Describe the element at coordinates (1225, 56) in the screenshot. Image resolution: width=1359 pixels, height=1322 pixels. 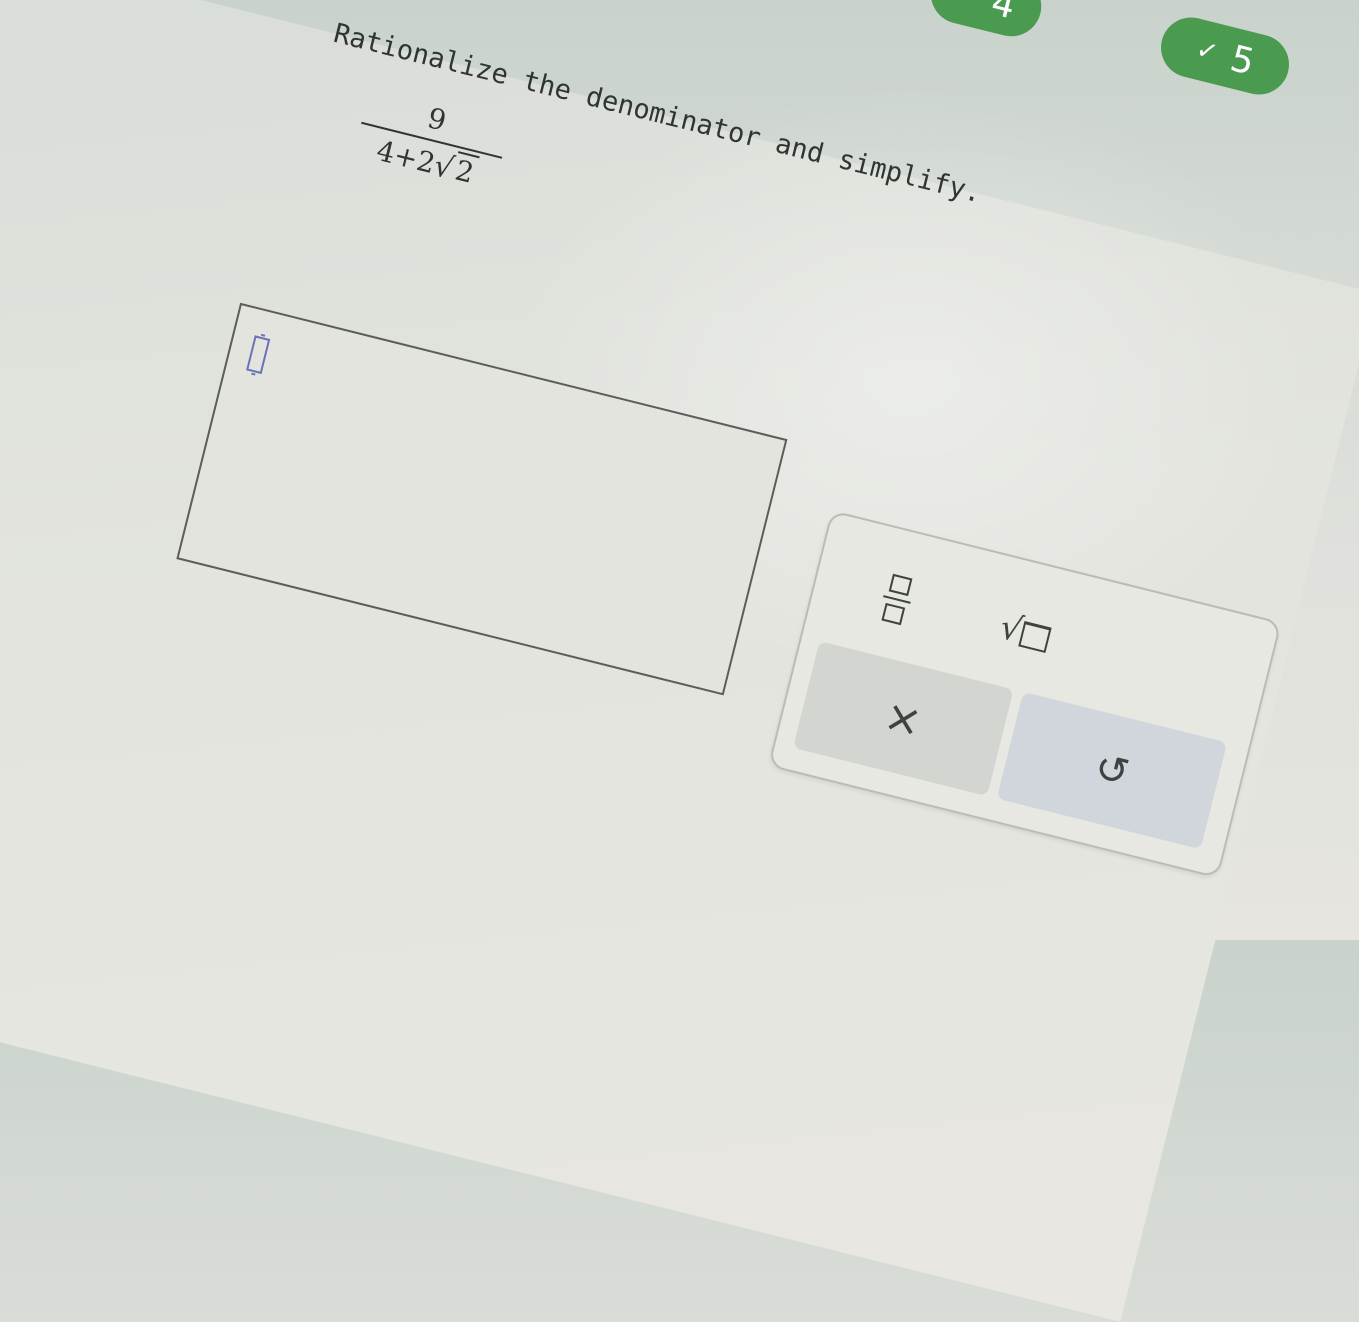
I see `progress-step-5: ✓ 5` at that location.